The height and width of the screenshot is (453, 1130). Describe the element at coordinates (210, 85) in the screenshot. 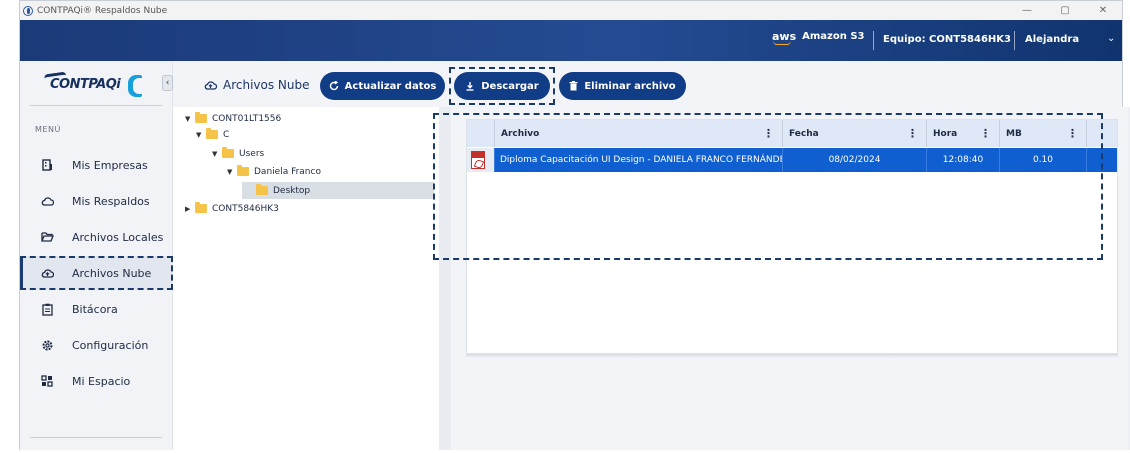

I see `cloud-upload-icon` at that location.